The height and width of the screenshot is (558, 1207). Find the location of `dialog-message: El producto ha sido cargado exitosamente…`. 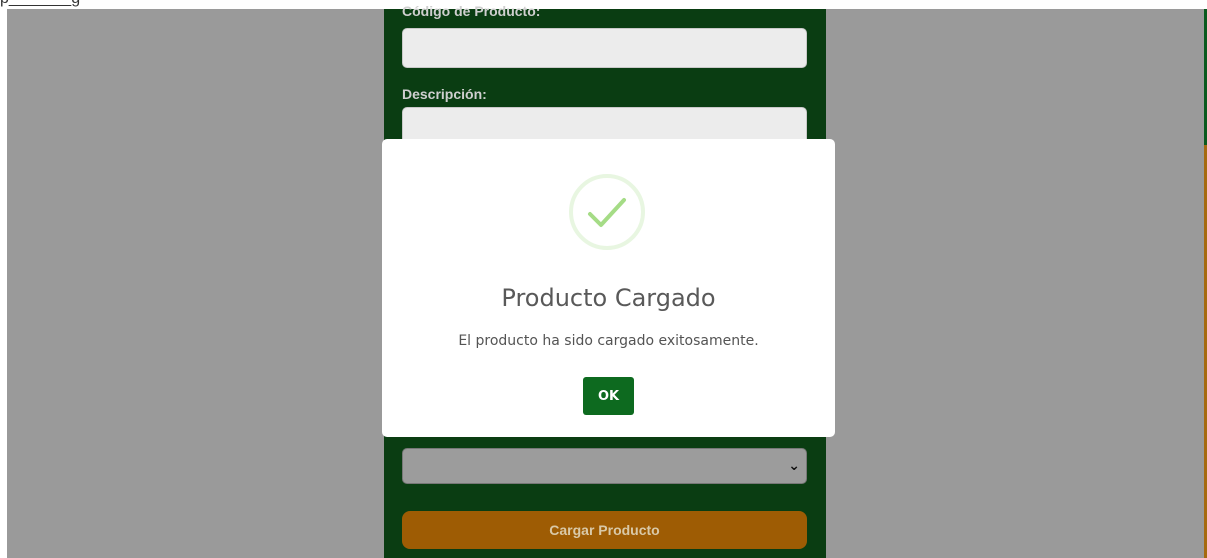

dialog-message: El producto ha sido cargado exitosamente… is located at coordinates (608, 341).